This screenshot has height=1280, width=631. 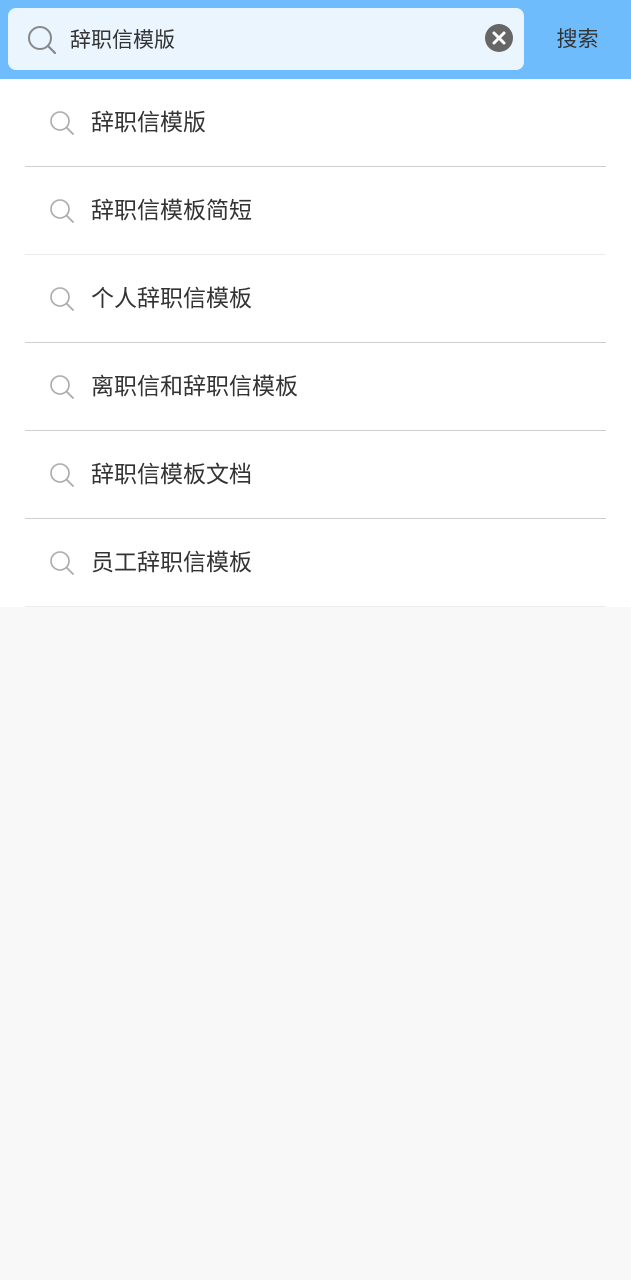 I want to click on suggestion-label: 员工辞职信模板, so click(x=171, y=563).